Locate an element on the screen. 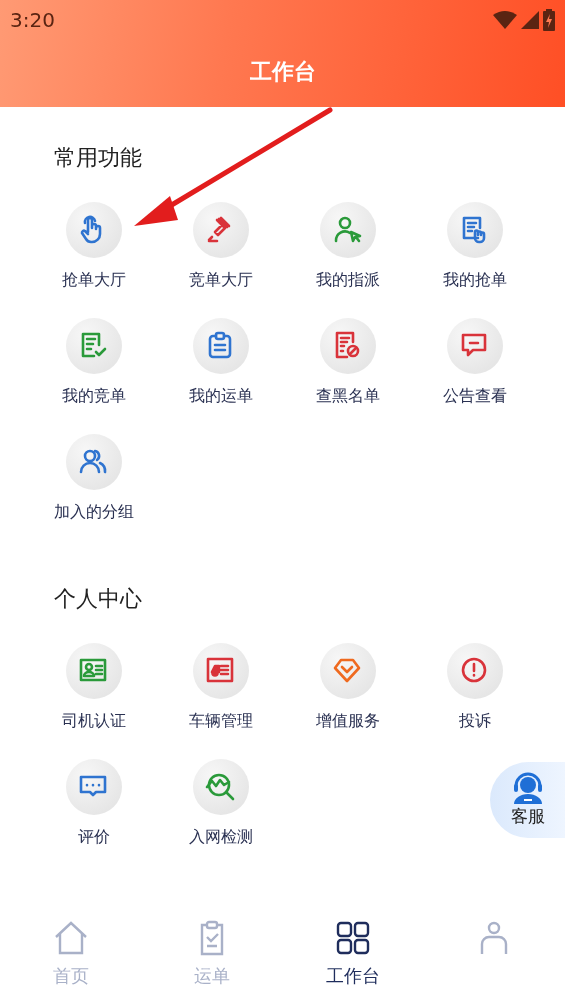 The image size is (565, 1004). document-check-icon is located at coordinates (93, 346).